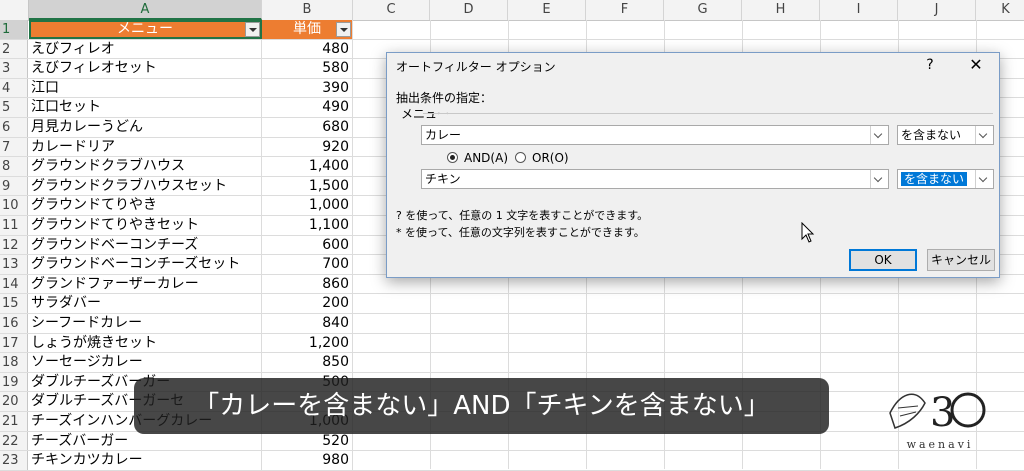  What do you see at coordinates (443, 135) in the screenshot?
I see `condition1-value: カレー` at bounding box center [443, 135].